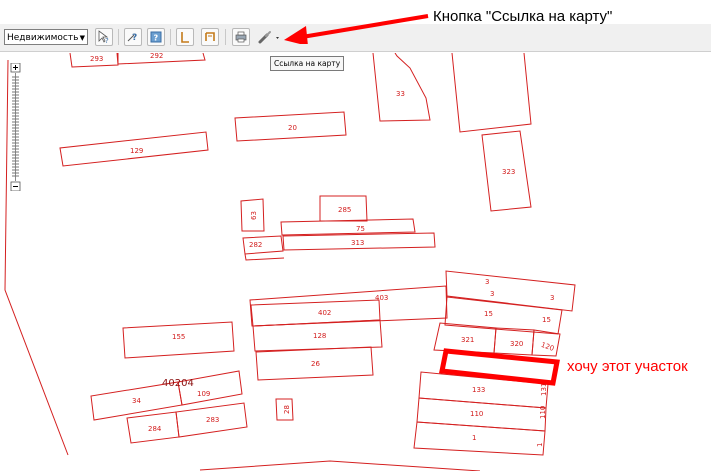 The height and width of the screenshot is (471, 711). I want to click on layer-select: Недвижимость ▼, so click(46, 37).